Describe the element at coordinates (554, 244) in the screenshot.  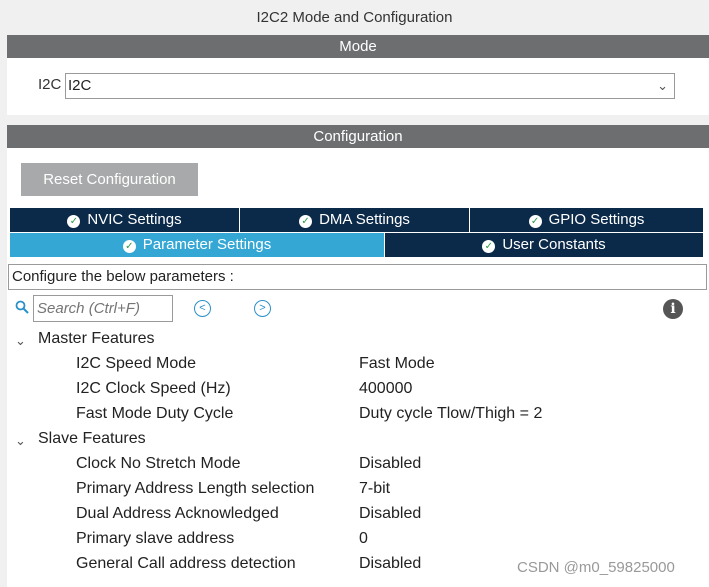
I see `tab-label: User Constants` at that location.